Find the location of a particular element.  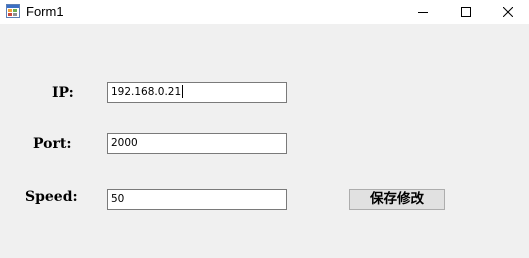

ip-input: 192.168.0.21 is located at coordinates (197, 92).